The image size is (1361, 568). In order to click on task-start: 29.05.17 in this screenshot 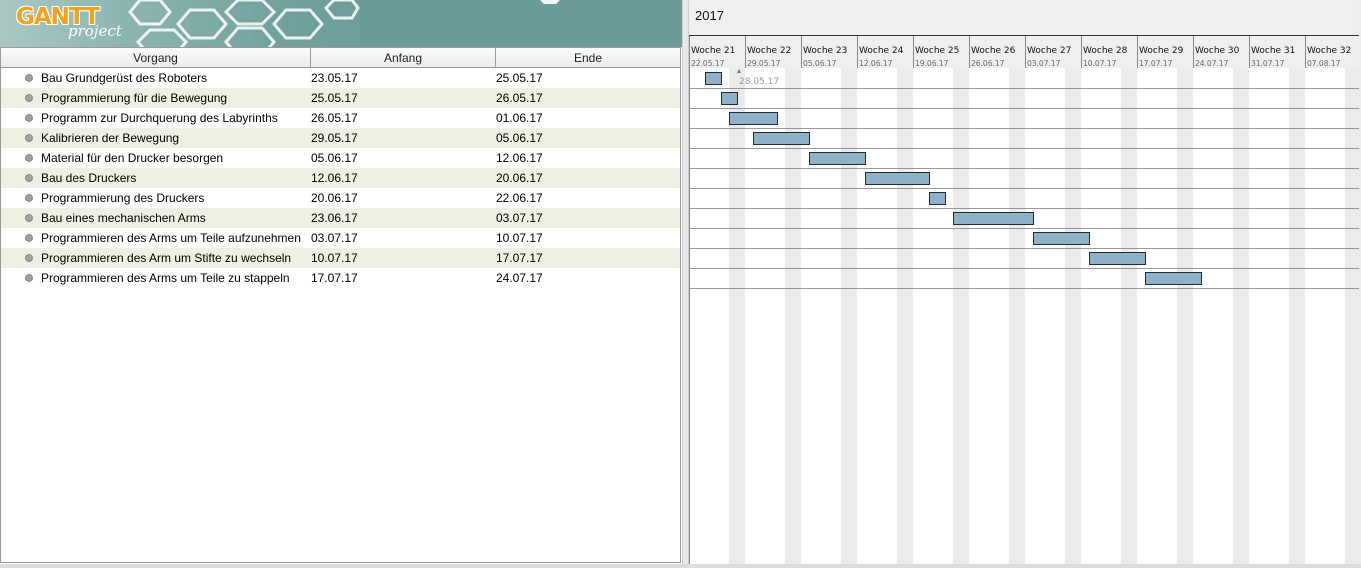, I will do `click(334, 138)`.